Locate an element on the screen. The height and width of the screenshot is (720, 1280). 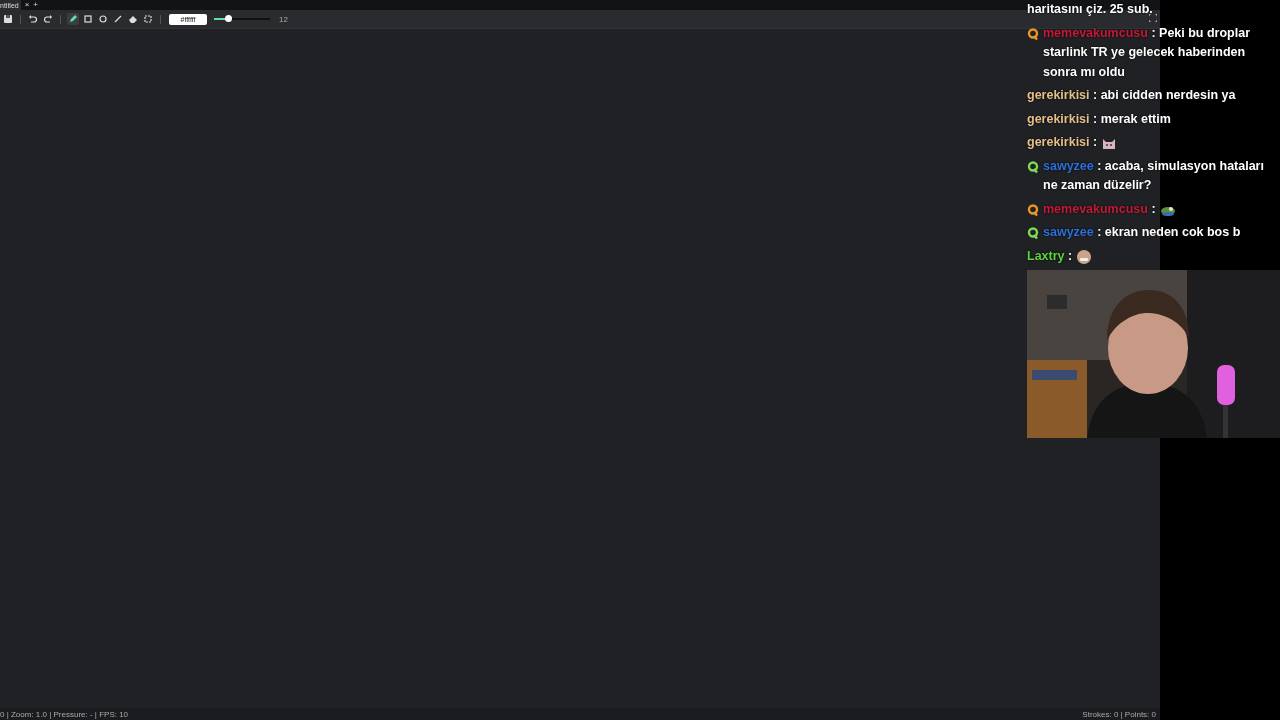
save-tool is located at coordinates (8, 19).